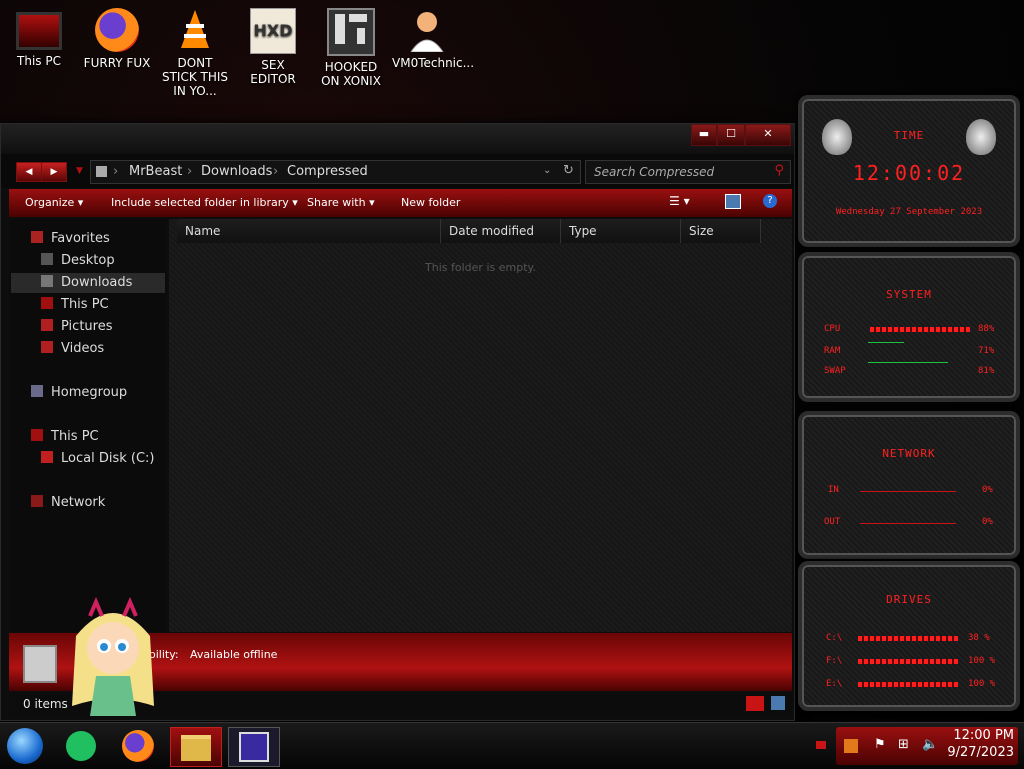  I want to click on desktop-icon-furry-fux: FURRY FUX, so click(117, 39).